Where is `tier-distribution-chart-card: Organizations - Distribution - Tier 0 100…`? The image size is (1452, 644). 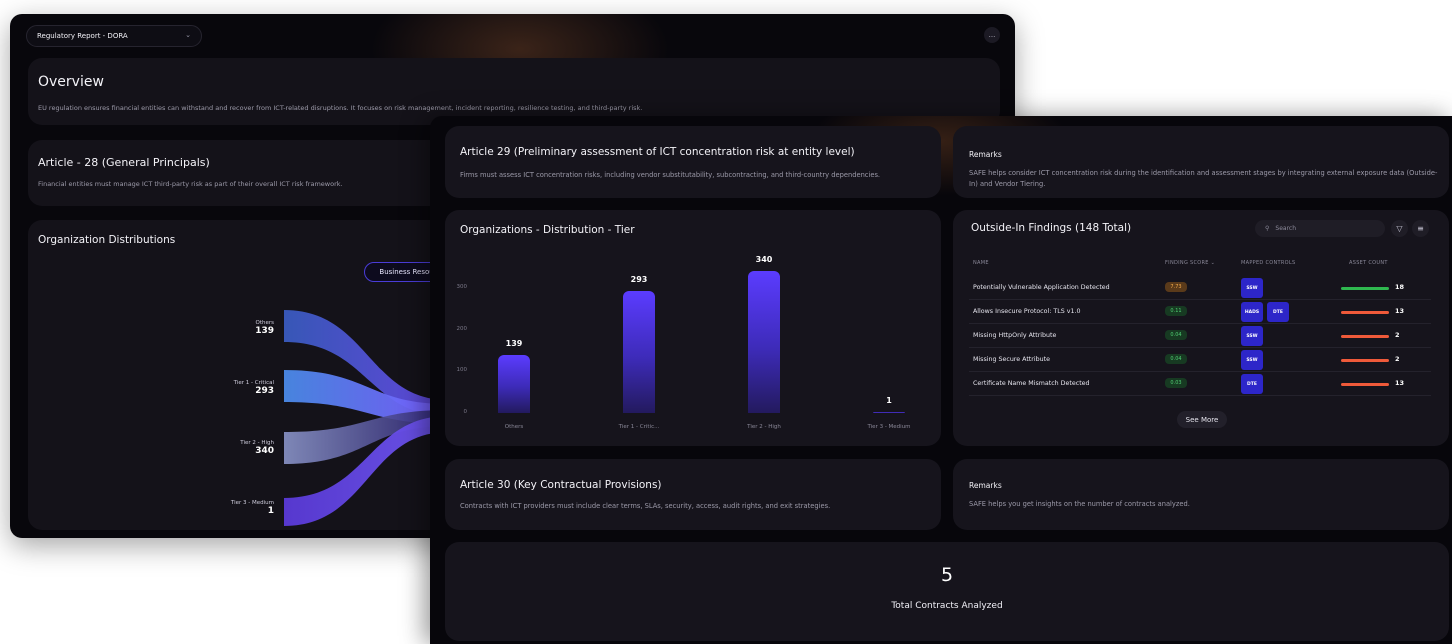 tier-distribution-chart-card: Organizations - Distribution - Tier 0 100… is located at coordinates (693, 328).